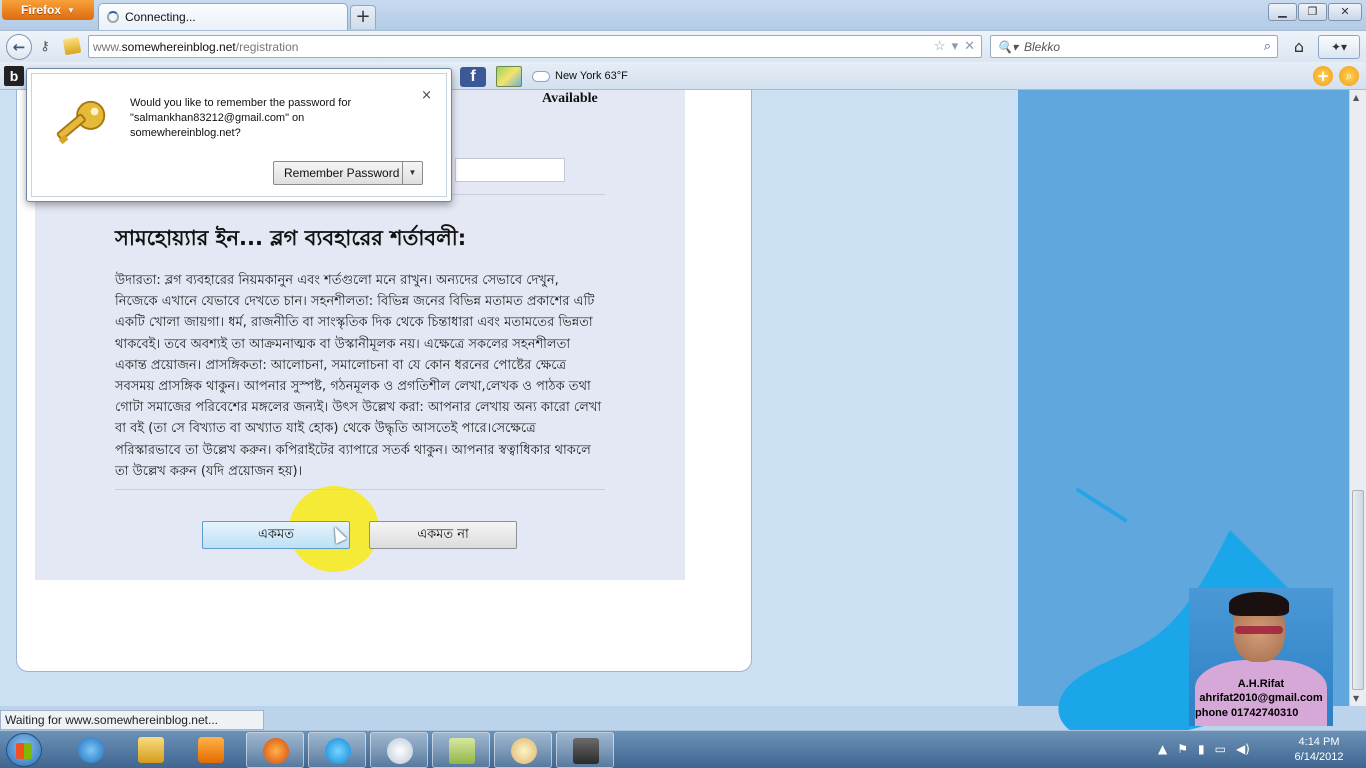 The width and height of the screenshot is (1366, 768). I want to click on registration-input-field, so click(510, 170).